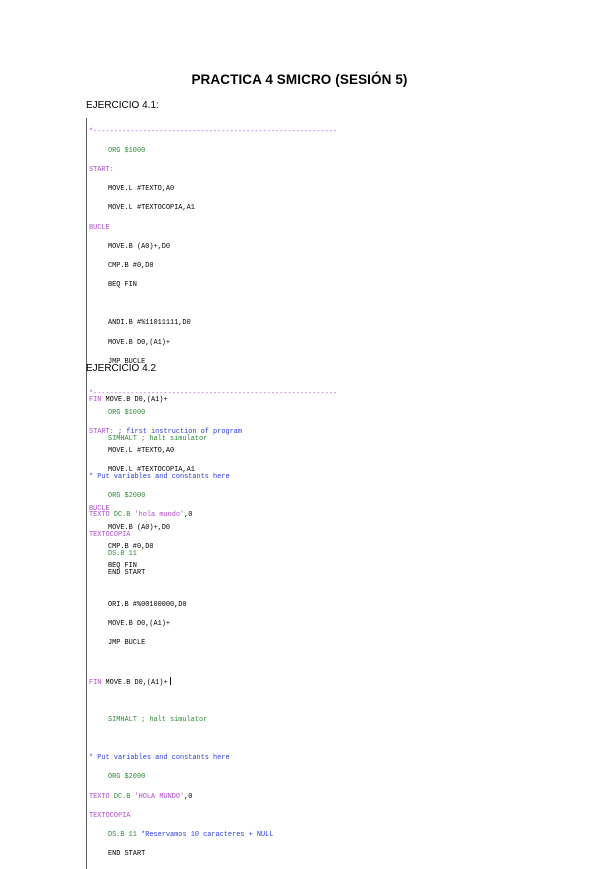 Image resolution: width=599 pixels, height=869 pixels. I want to click on end-directive: END START, so click(127, 854).